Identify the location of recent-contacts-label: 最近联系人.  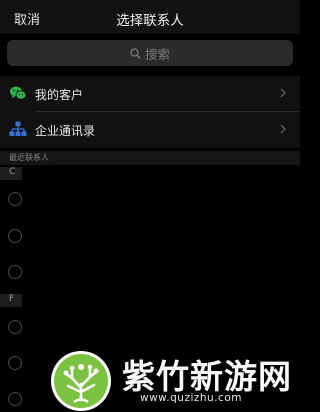
(29, 157).